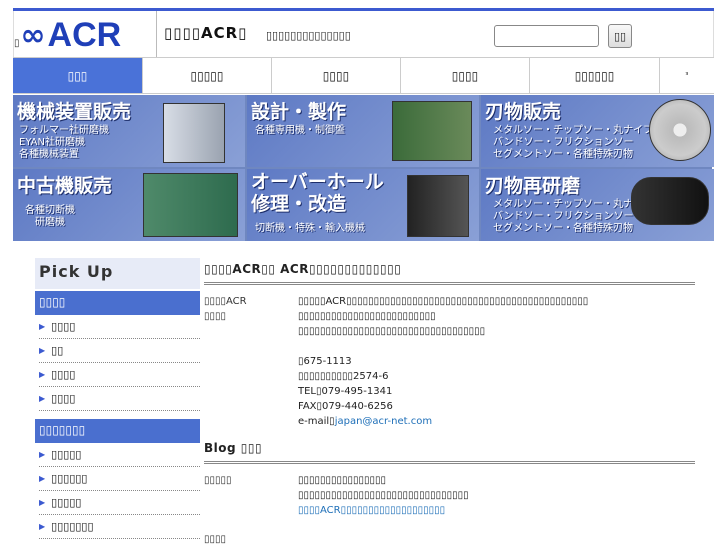  Describe the element at coordinates (299, 112) in the screenshot. I see `tile-title: 設計・製作` at that location.